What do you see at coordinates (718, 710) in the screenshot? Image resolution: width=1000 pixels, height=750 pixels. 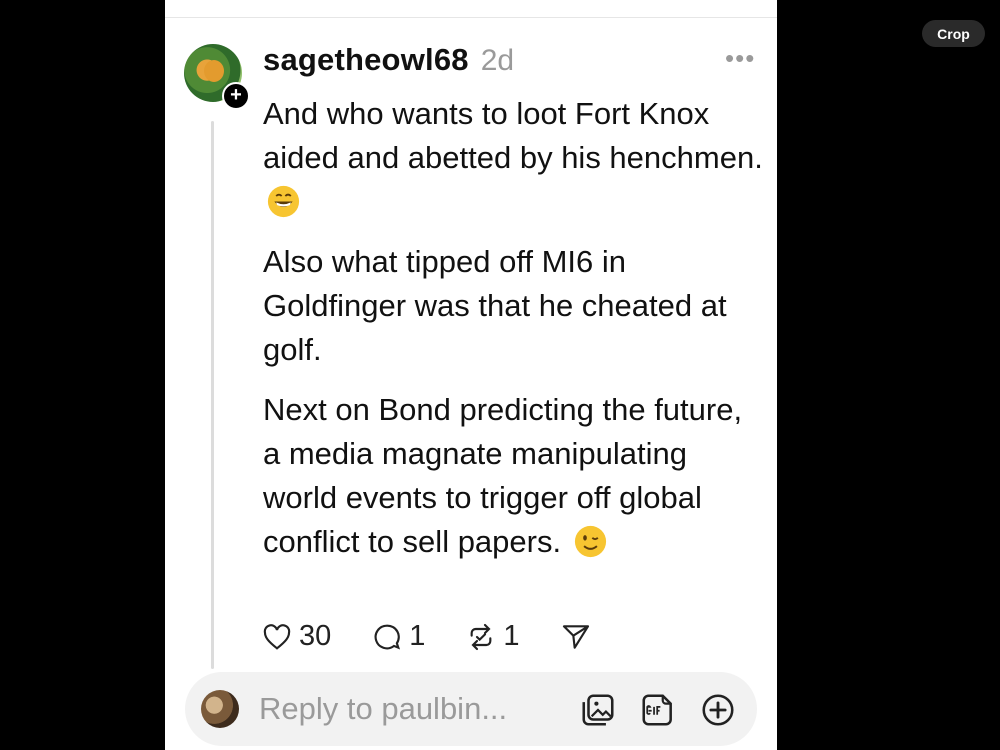 I see `add-circle-icon` at bounding box center [718, 710].